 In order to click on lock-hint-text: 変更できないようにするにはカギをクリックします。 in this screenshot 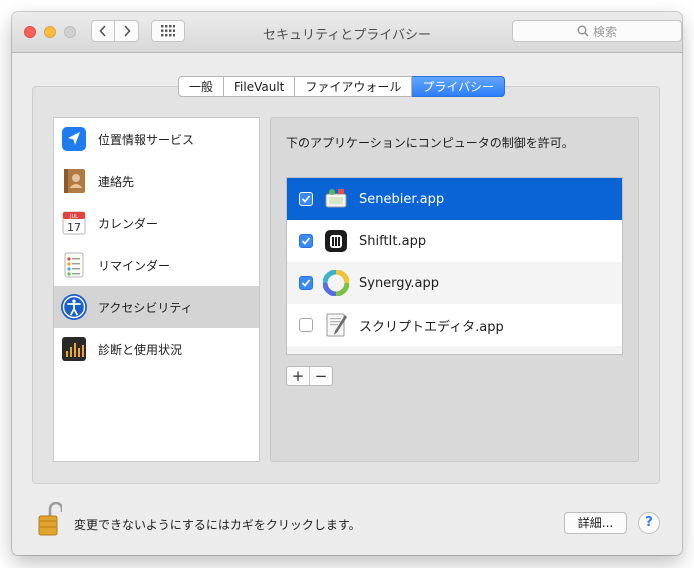, I will do `click(217, 525)`.